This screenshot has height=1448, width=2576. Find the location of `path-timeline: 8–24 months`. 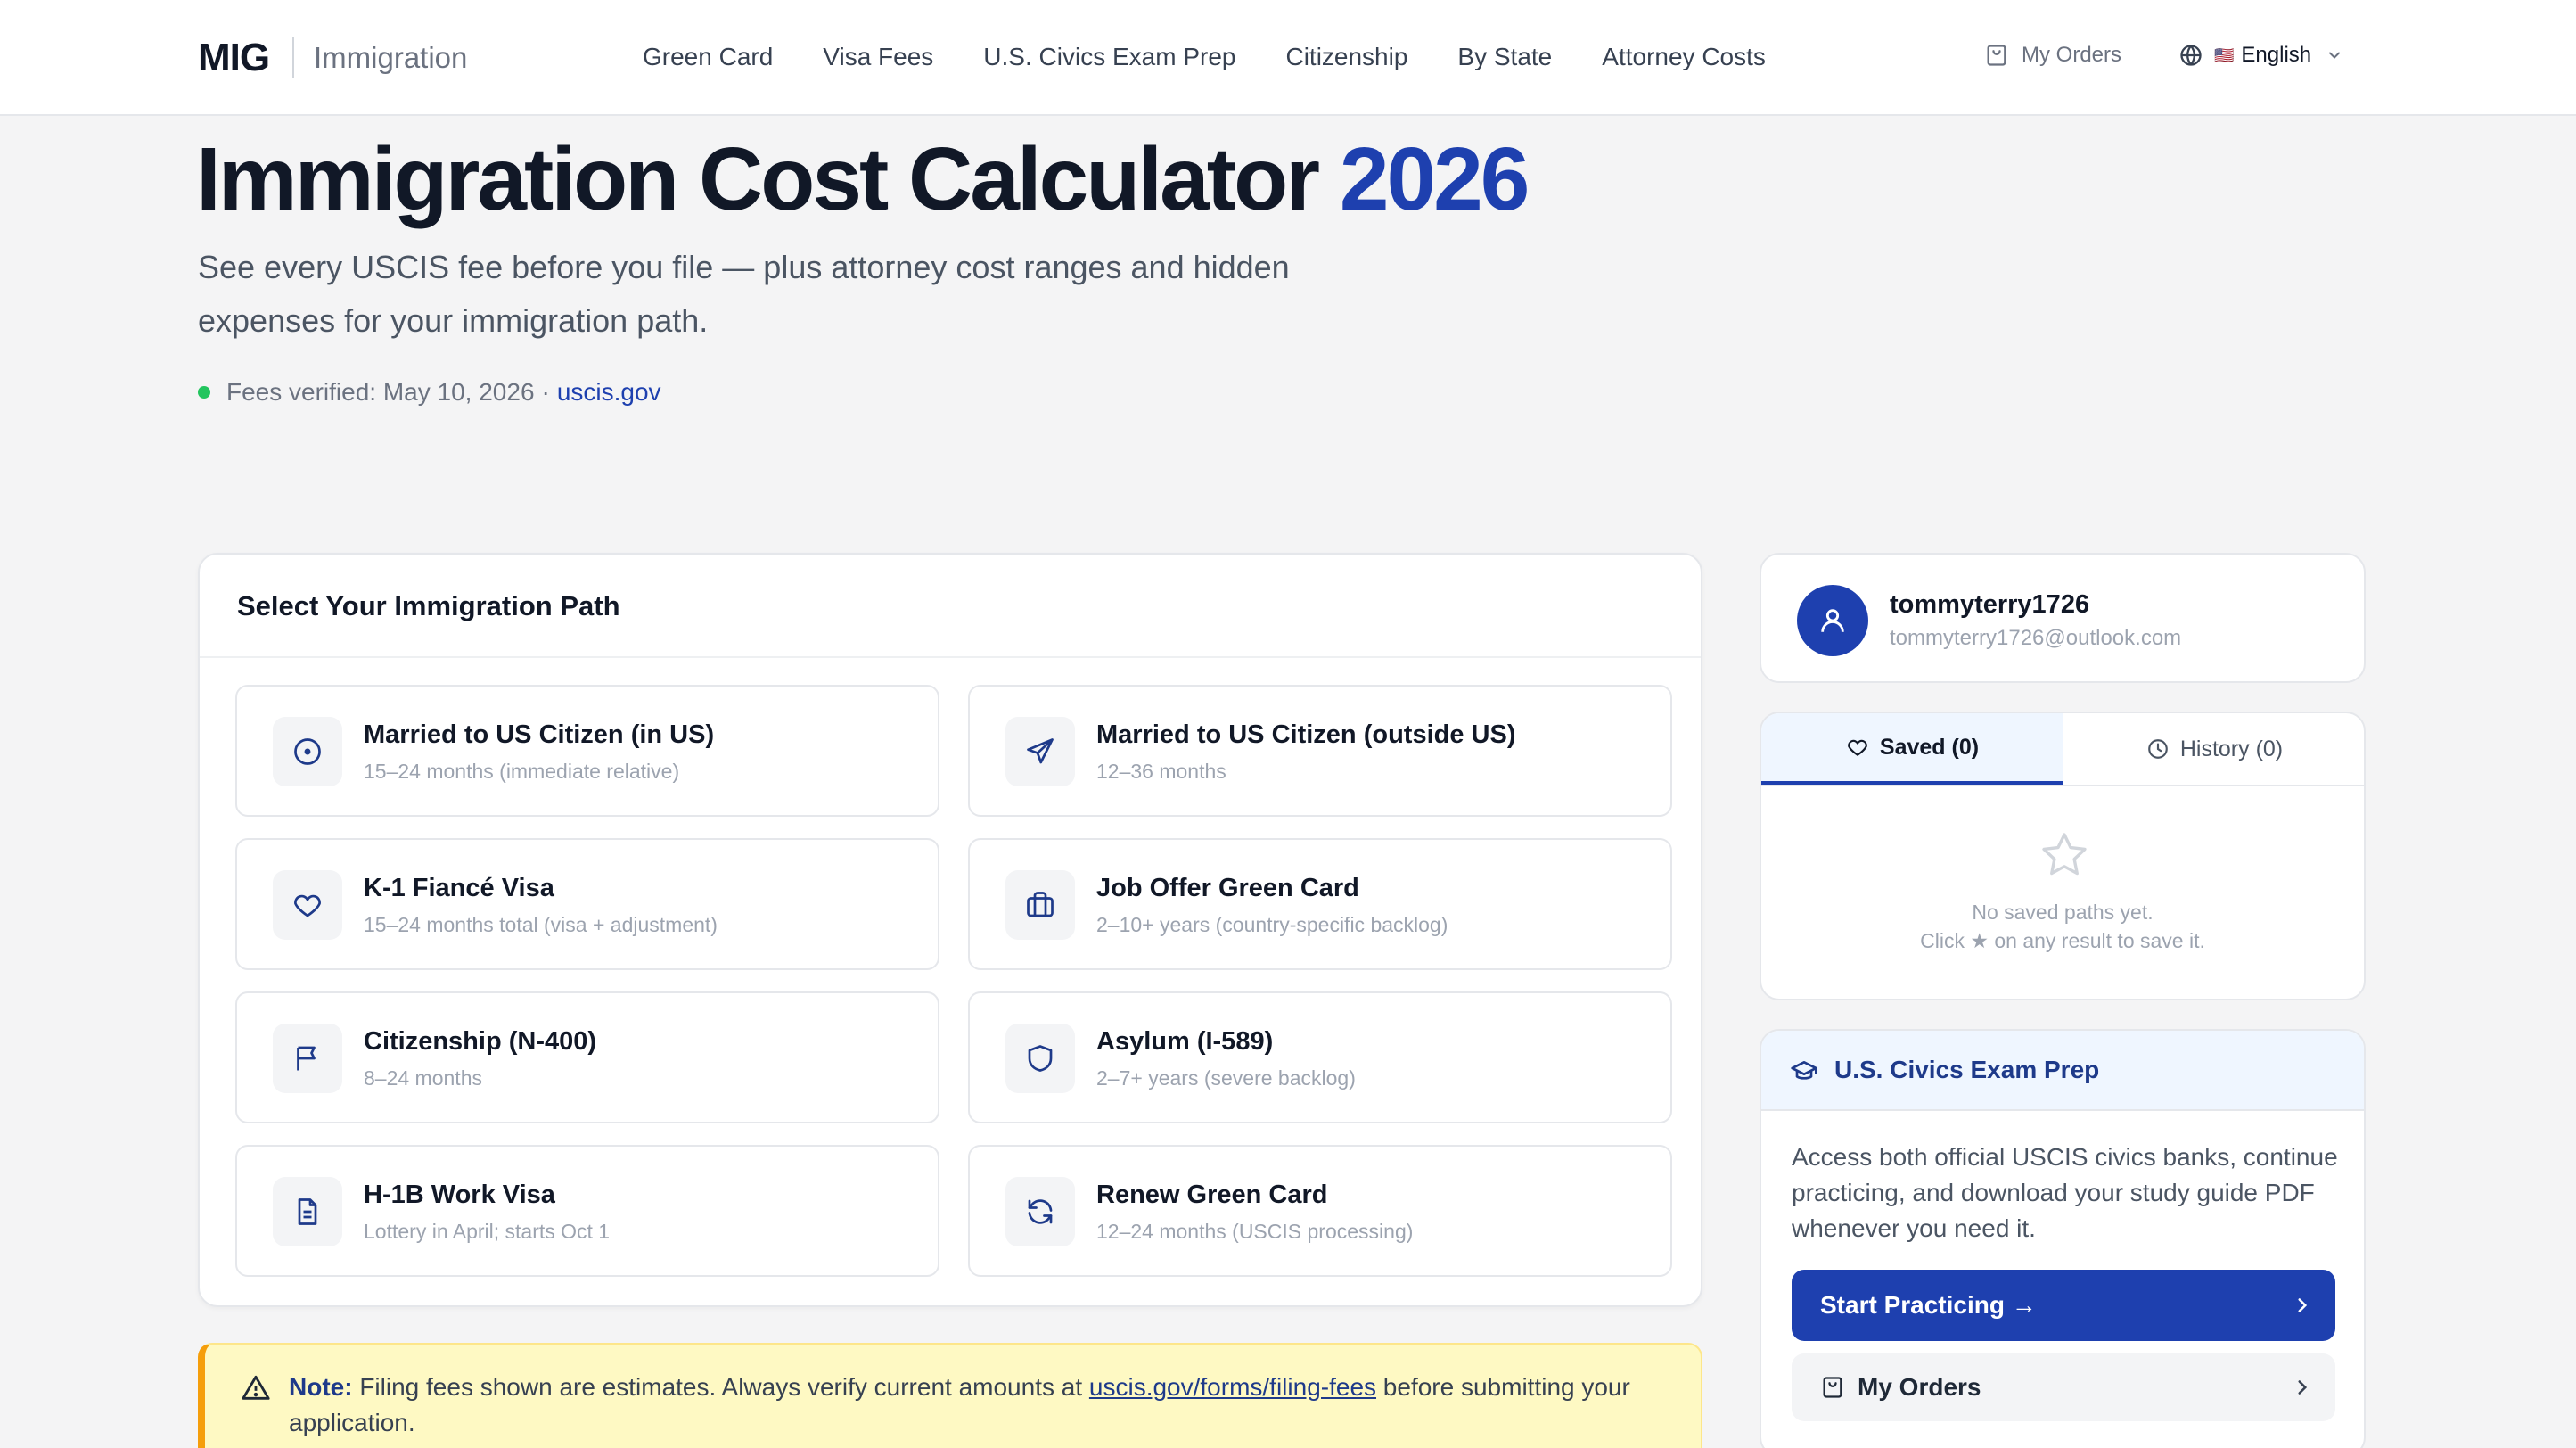

path-timeline: 8–24 months is located at coordinates (423, 1078).